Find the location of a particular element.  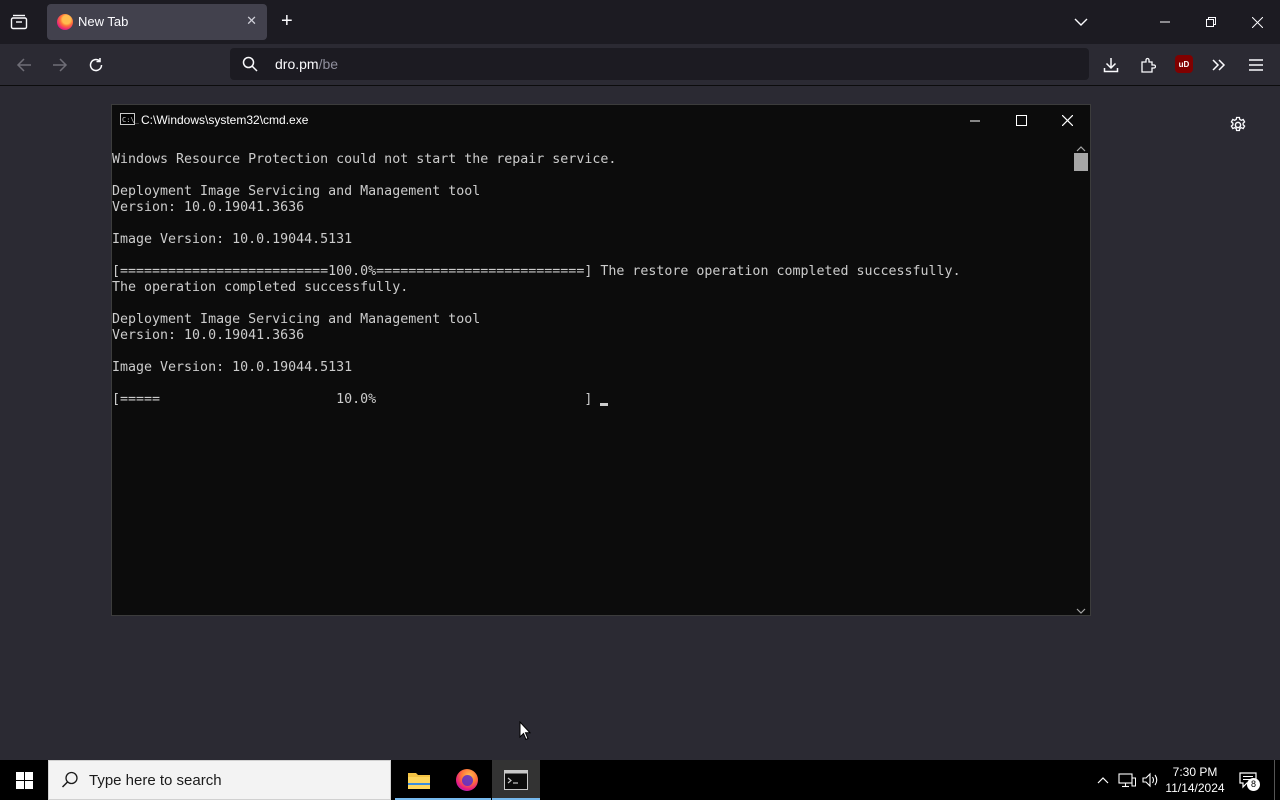

browser-close-button is located at coordinates (1257, 22).